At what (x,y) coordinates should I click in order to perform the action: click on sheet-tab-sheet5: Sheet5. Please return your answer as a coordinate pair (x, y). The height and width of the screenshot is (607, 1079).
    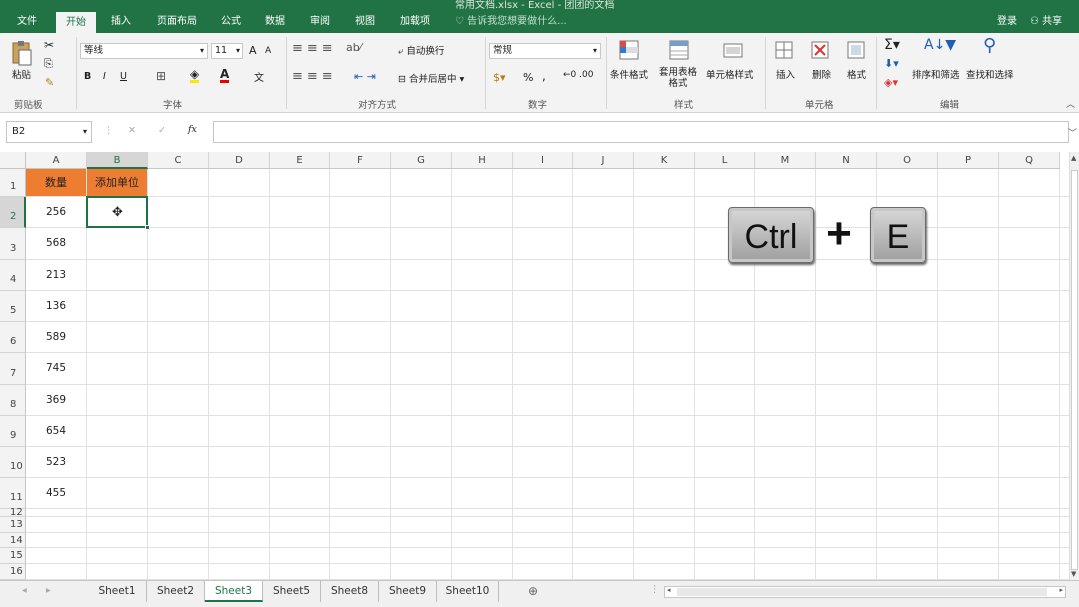
    Looking at the image, I should click on (292, 591).